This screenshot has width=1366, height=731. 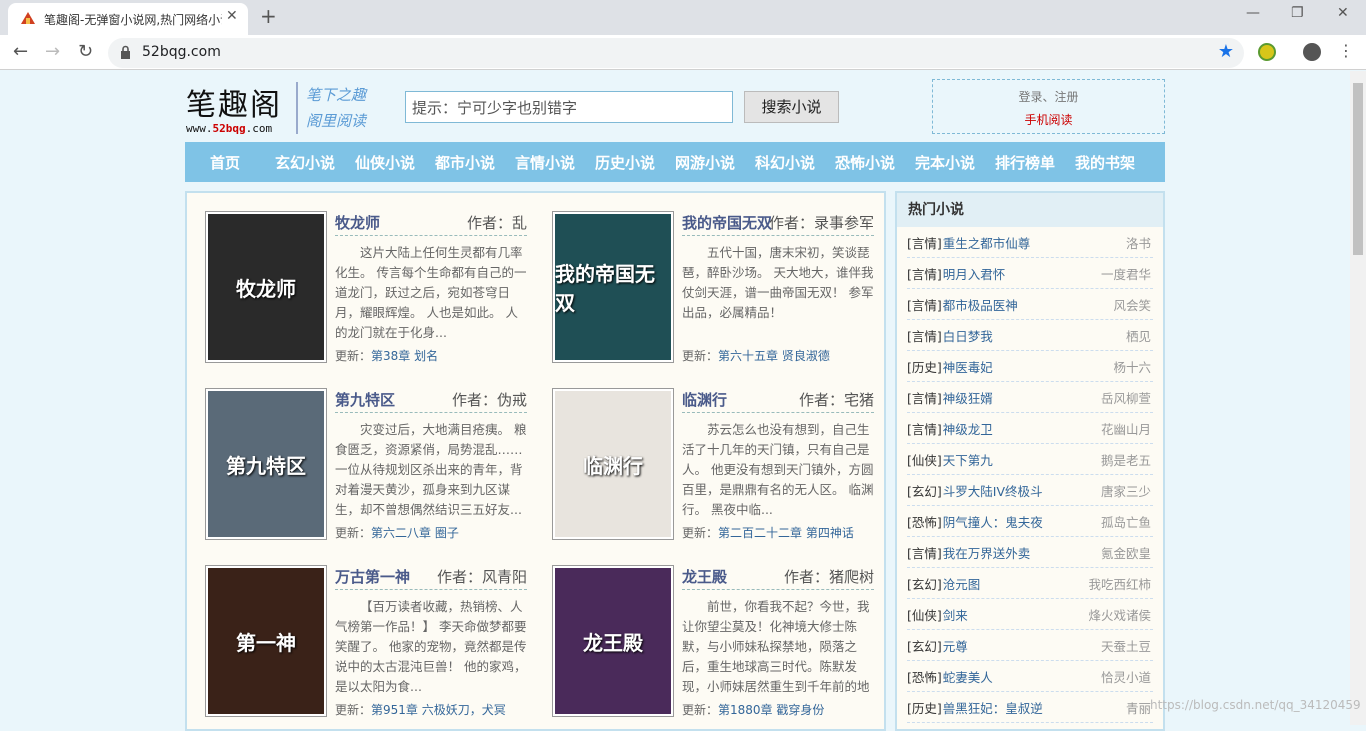 I want to click on hot-novel-title-link: 斗罗大陆IV终极斗, so click(x=993, y=490).